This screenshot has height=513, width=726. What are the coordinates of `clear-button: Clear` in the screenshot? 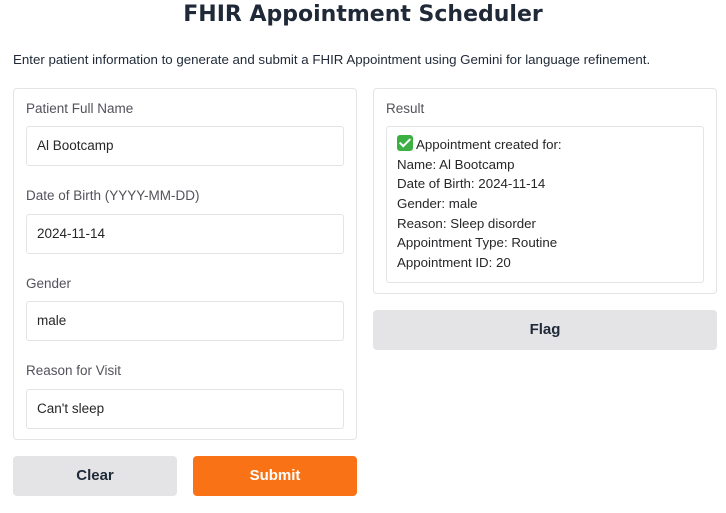 It's located at (95, 476).